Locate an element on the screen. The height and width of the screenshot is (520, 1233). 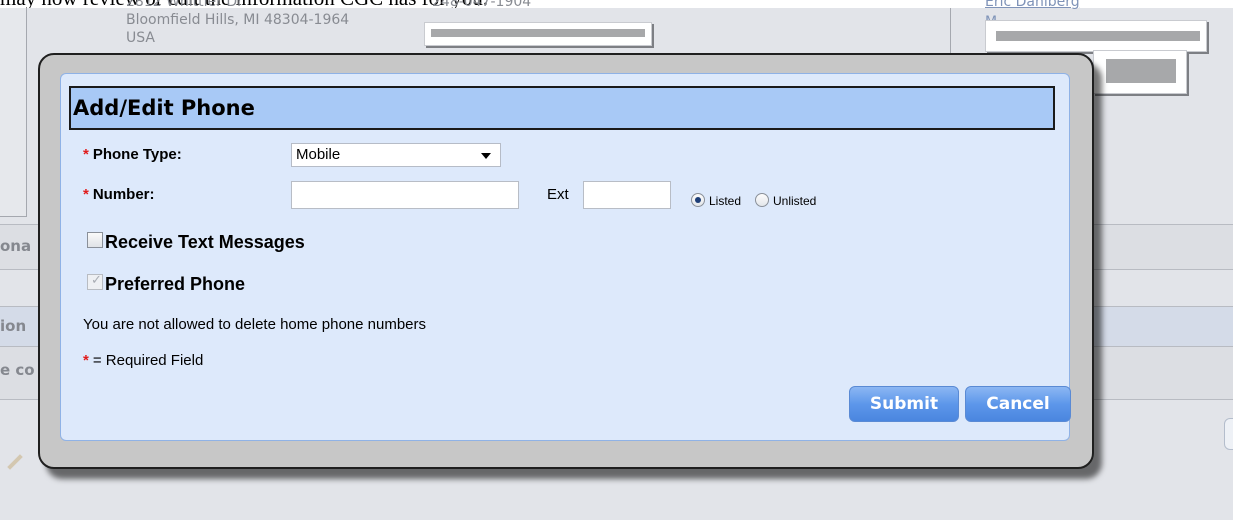
ext-label: Ext is located at coordinates (558, 194).